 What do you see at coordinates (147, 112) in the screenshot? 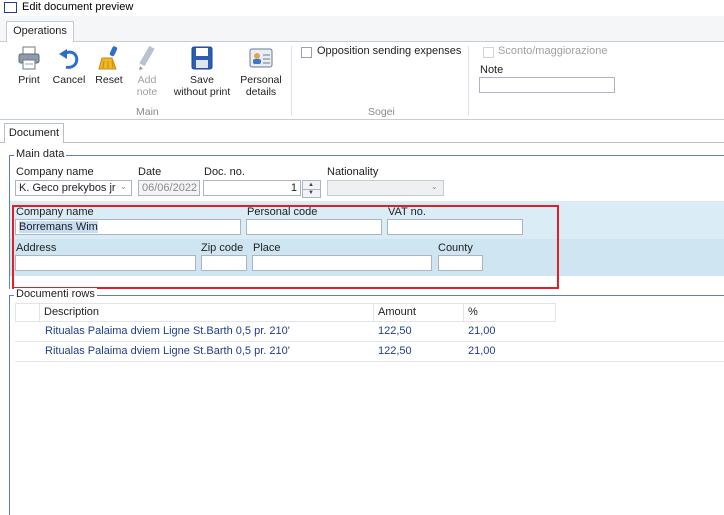
I see `group-label-main: Main` at bounding box center [147, 112].